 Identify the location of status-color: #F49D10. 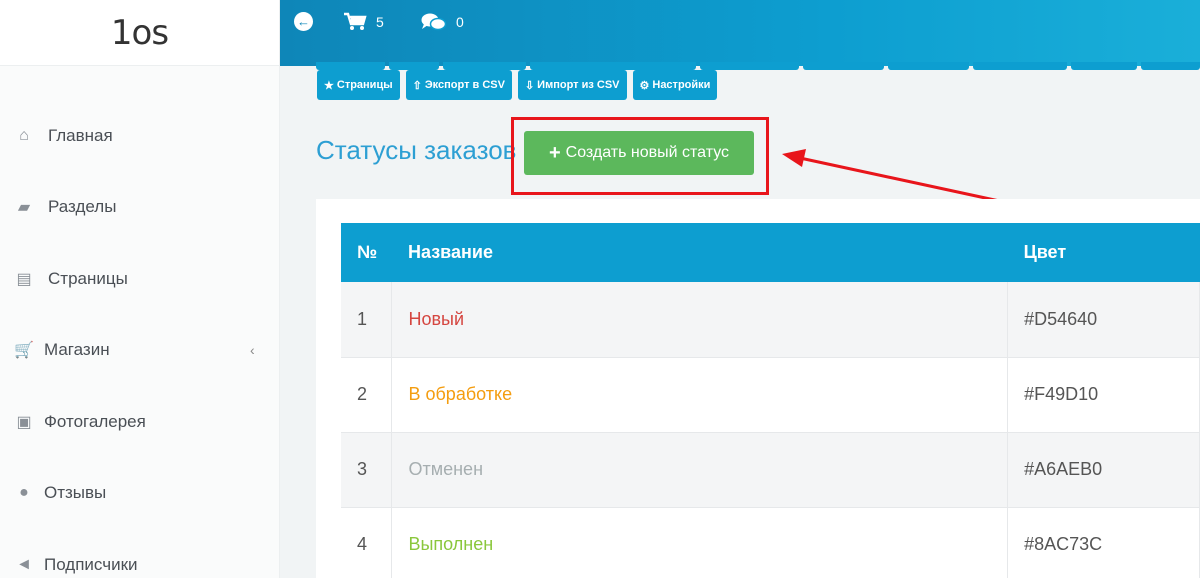
(1103, 395).